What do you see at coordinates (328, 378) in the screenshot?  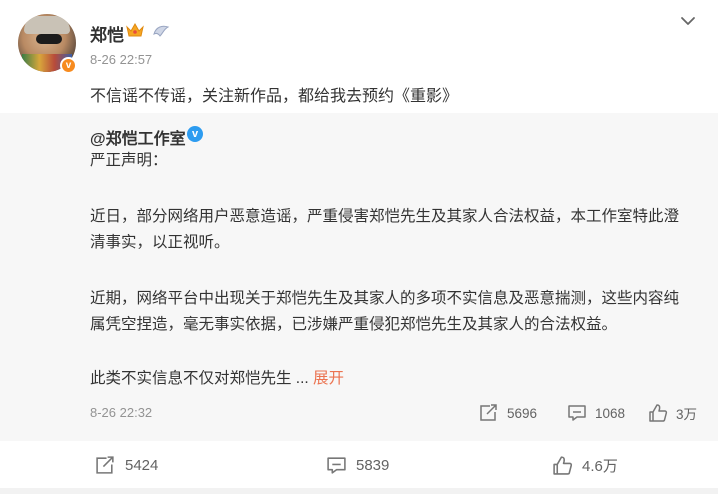 I see `expand-link: 展开` at bounding box center [328, 378].